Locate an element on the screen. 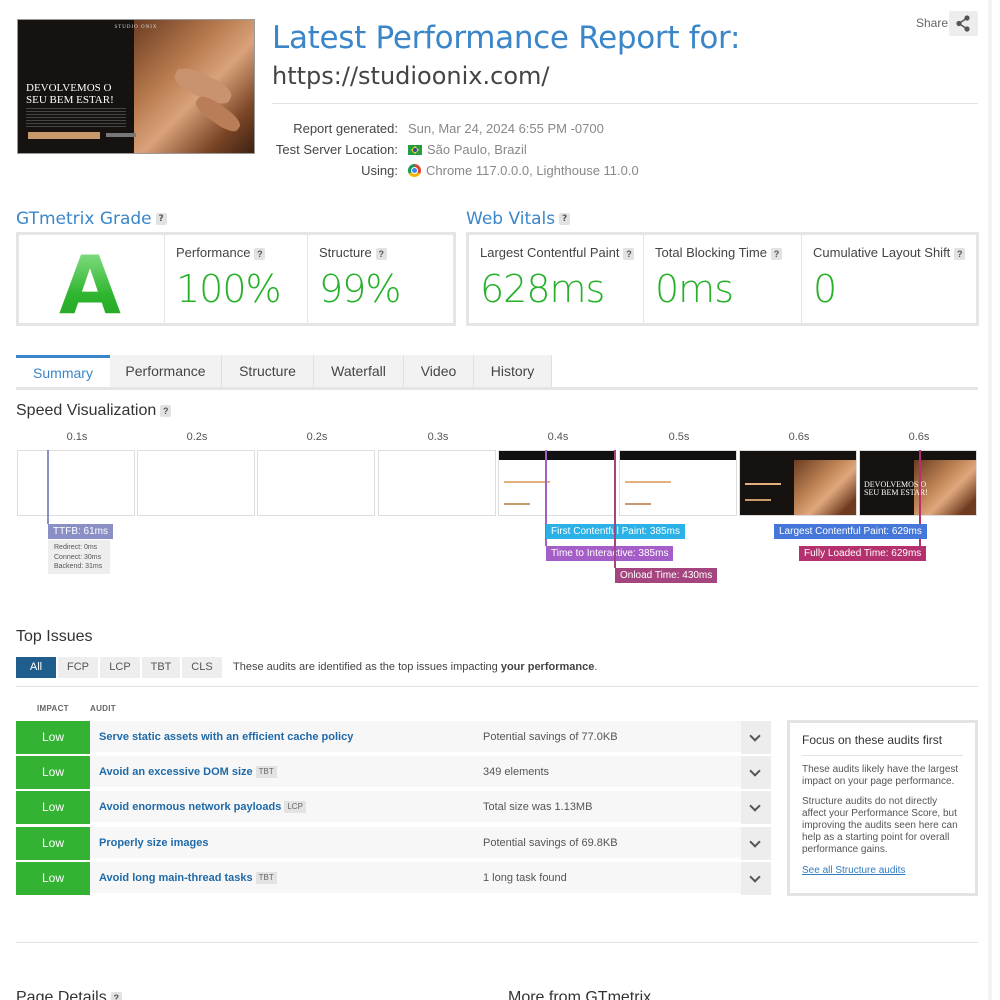 This screenshot has height=1000, width=1000. audit-name-text: Properly size images is located at coordinates (154, 843).